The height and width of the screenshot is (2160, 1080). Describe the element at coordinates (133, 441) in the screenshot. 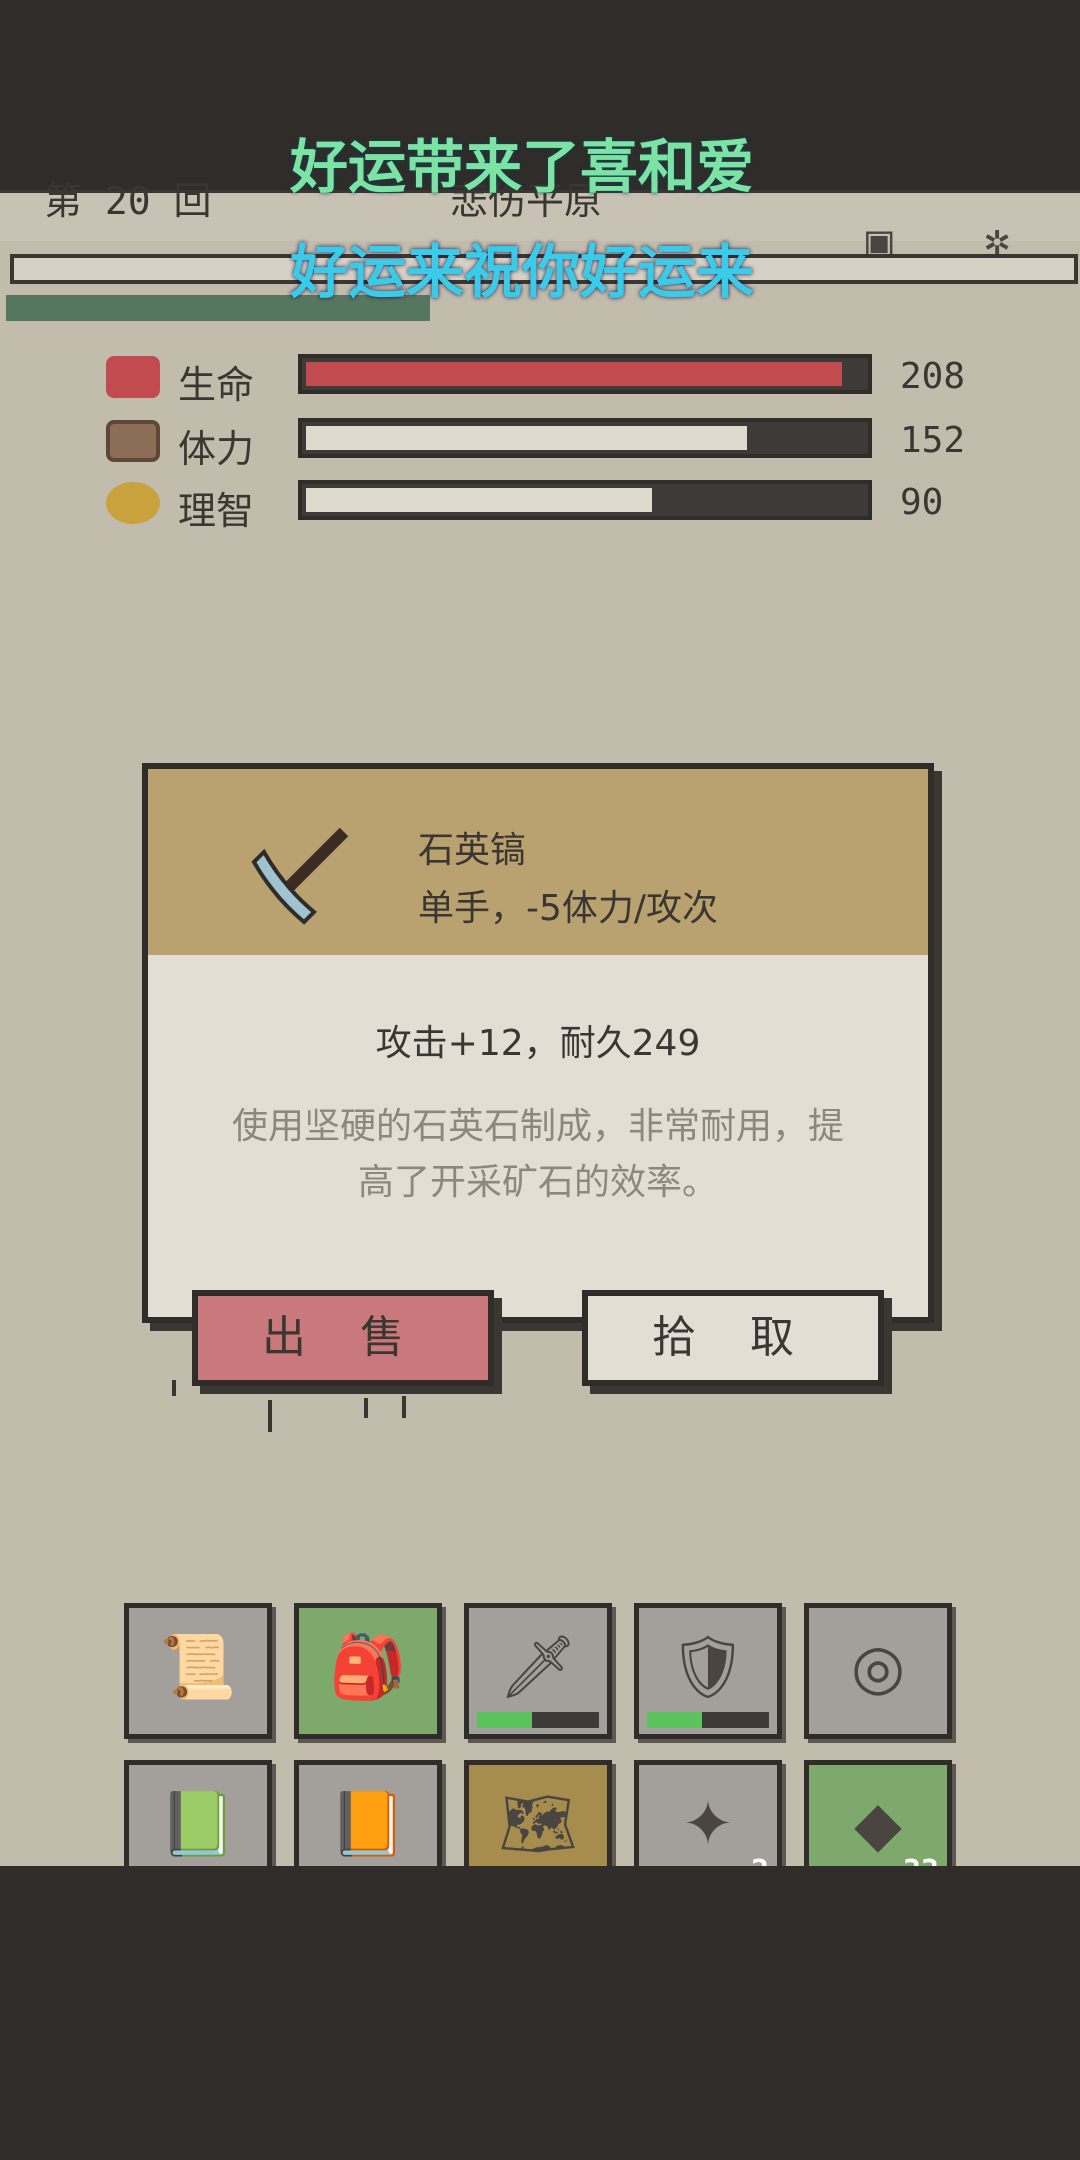

I see `bread-icon` at that location.